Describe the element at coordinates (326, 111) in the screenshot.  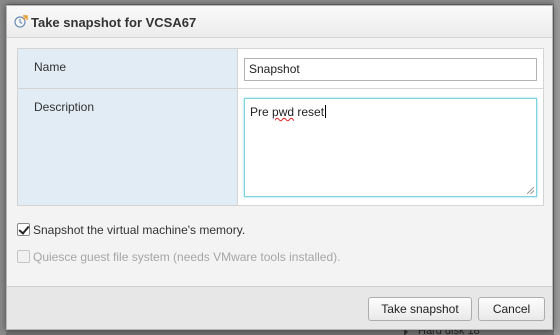
I see `text-caret` at that location.